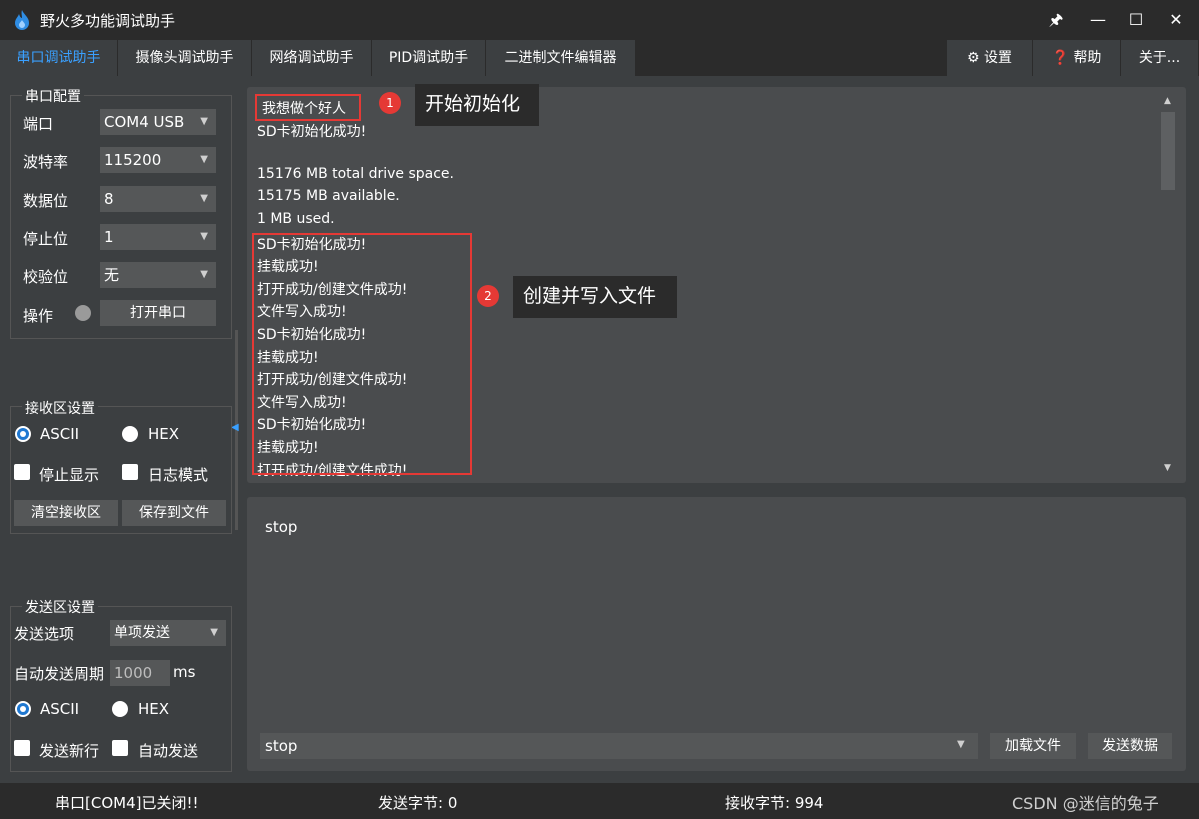  What do you see at coordinates (595, 297) in the screenshot?
I see `annotation-callout-2: 创建并写入文件` at bounding box center [595, 297].